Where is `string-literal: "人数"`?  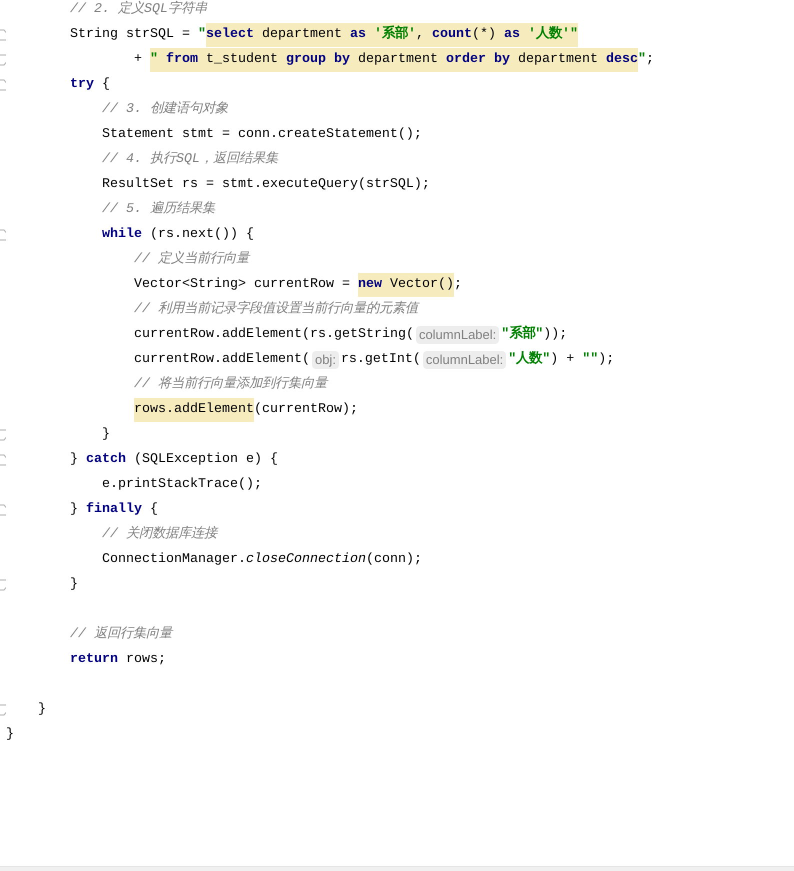 string-literal: "人数" is located at coordinates (529, 359).